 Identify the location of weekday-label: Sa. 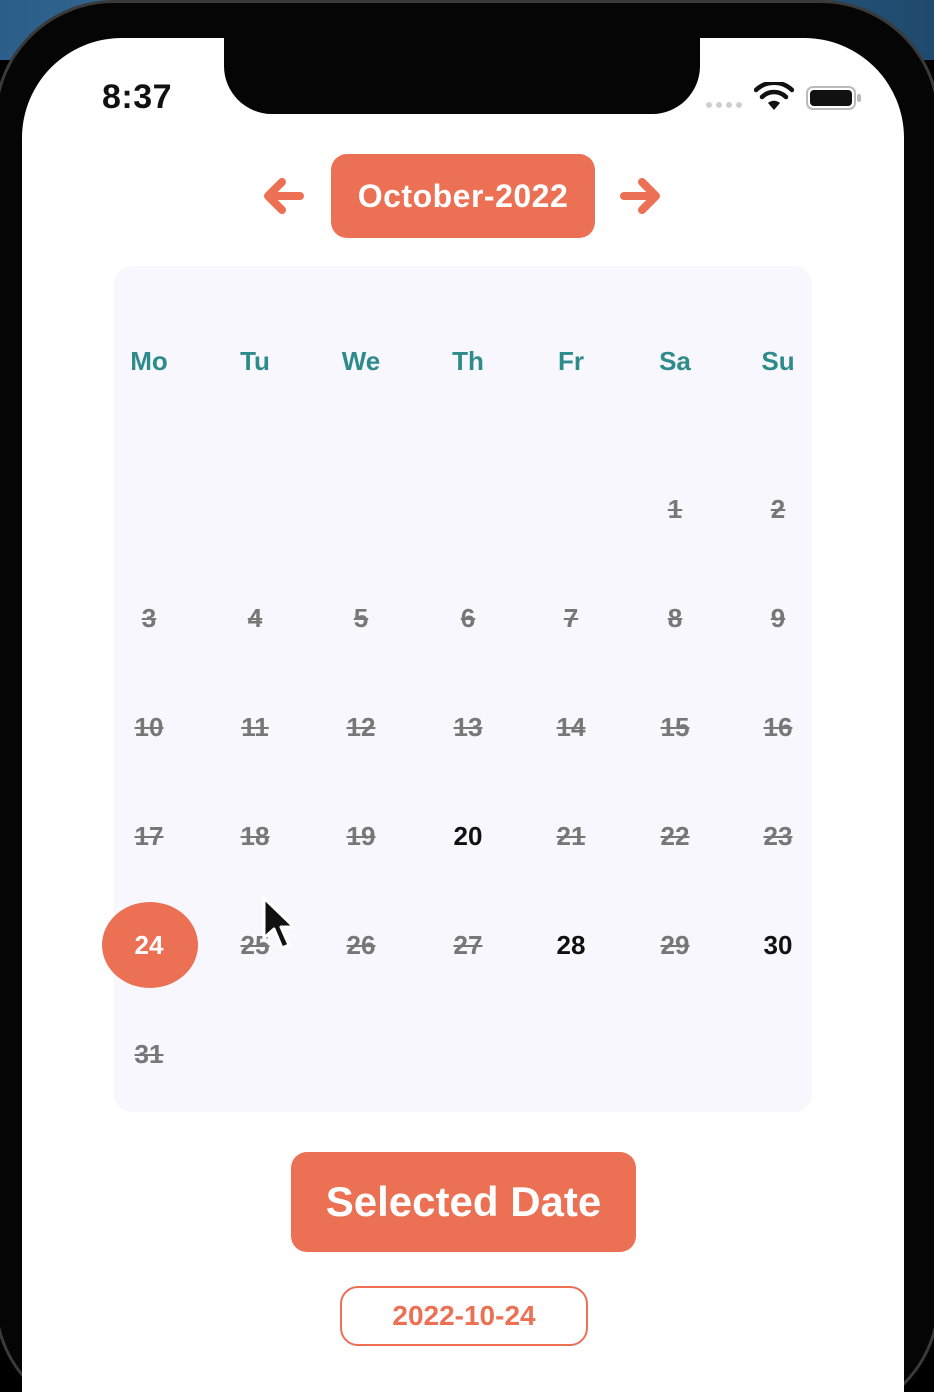
(675, 361).